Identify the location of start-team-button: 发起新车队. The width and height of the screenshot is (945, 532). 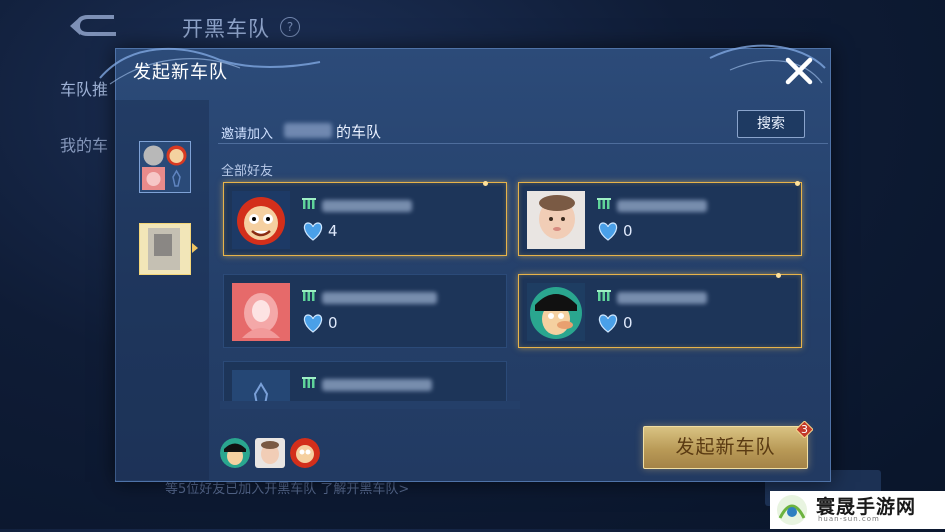
(725, 447).